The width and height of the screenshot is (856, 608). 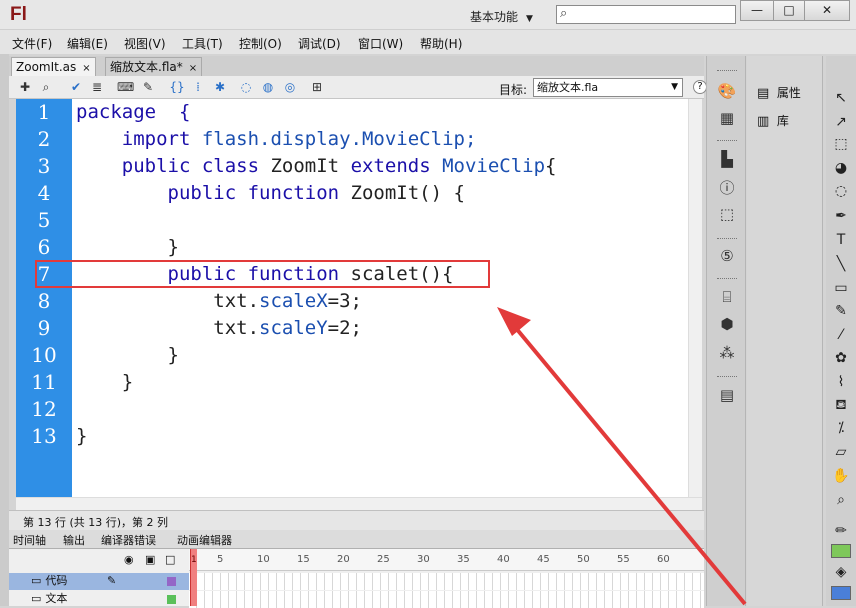 I want to click on tab-motion-editor: 动画编辑器, so click(x=204, y=540).